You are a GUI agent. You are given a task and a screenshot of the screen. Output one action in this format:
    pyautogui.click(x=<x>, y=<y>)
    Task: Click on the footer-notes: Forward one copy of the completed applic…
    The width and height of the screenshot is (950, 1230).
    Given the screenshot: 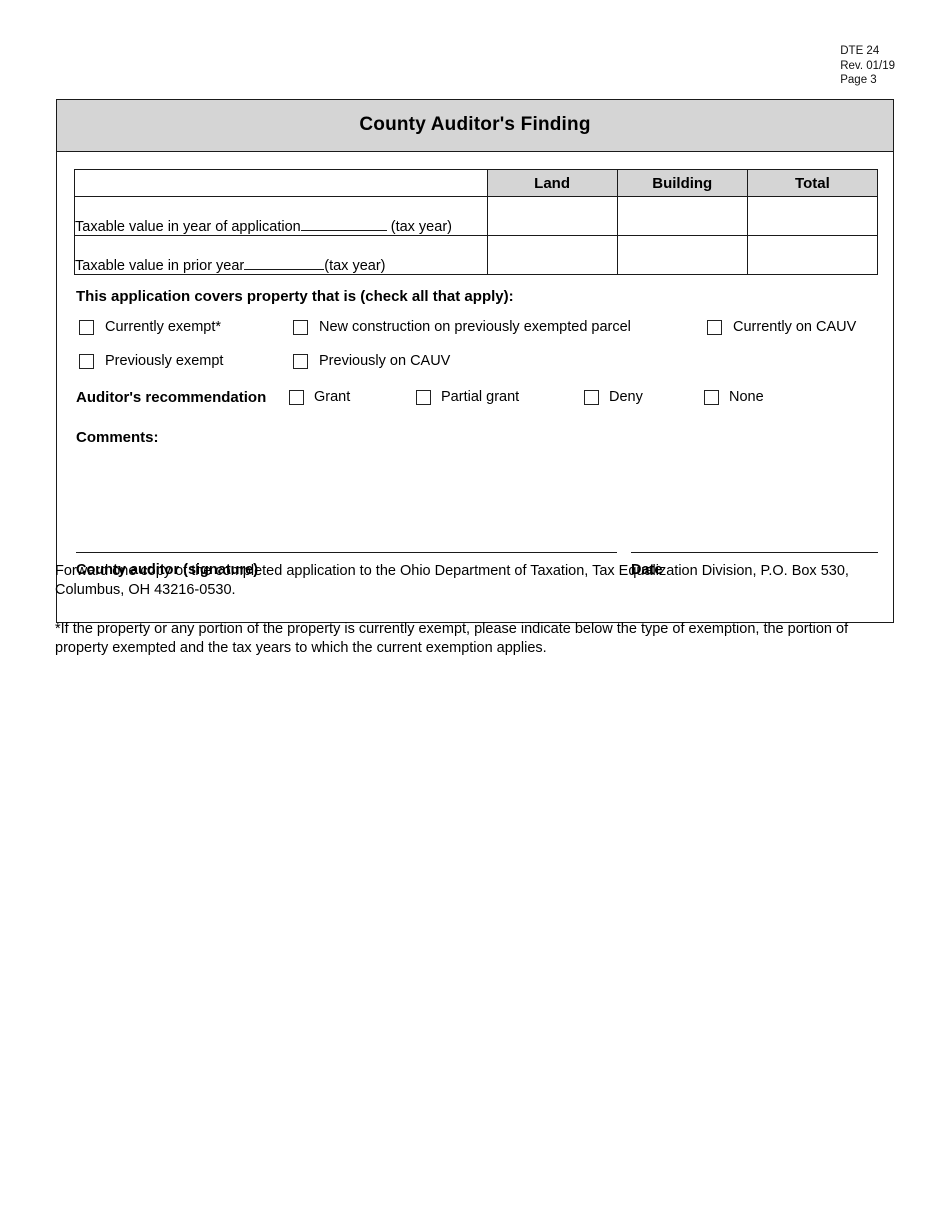 What is the action you would take?
    pyautogui.click(x=477, y=610)
    